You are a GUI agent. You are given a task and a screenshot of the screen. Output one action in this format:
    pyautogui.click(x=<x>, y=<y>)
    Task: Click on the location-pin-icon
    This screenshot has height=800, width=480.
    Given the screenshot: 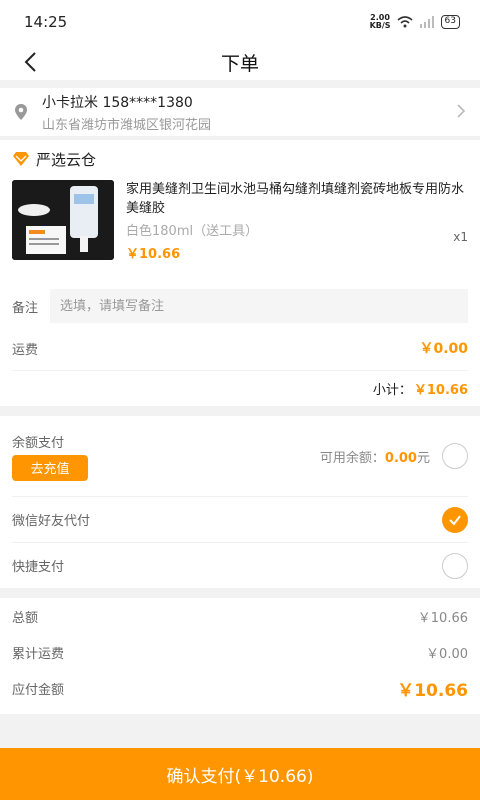 What is the action you would take?
    pyautogui.click(x=21, y=112)
    